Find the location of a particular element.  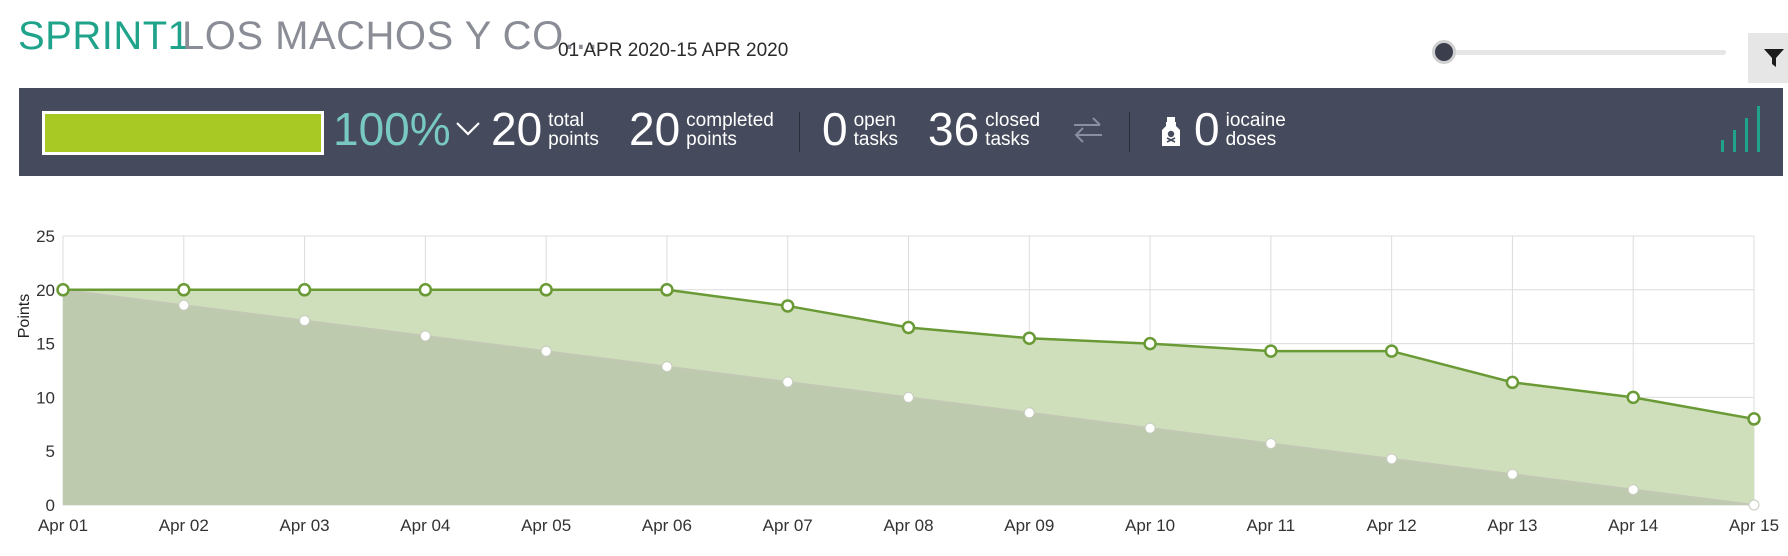

x-tick-label: Apr 10 is located at coordinates (1150, 525).